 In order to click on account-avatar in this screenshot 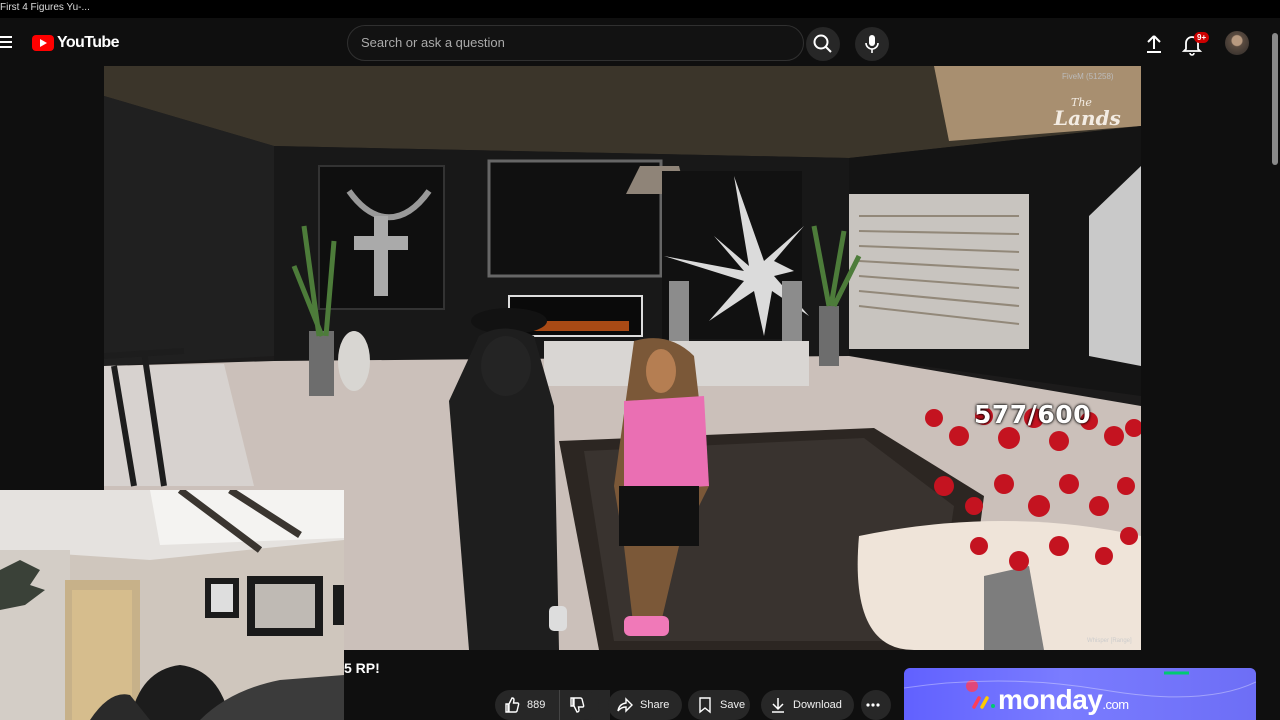, I will do `click(1237, 43)`.